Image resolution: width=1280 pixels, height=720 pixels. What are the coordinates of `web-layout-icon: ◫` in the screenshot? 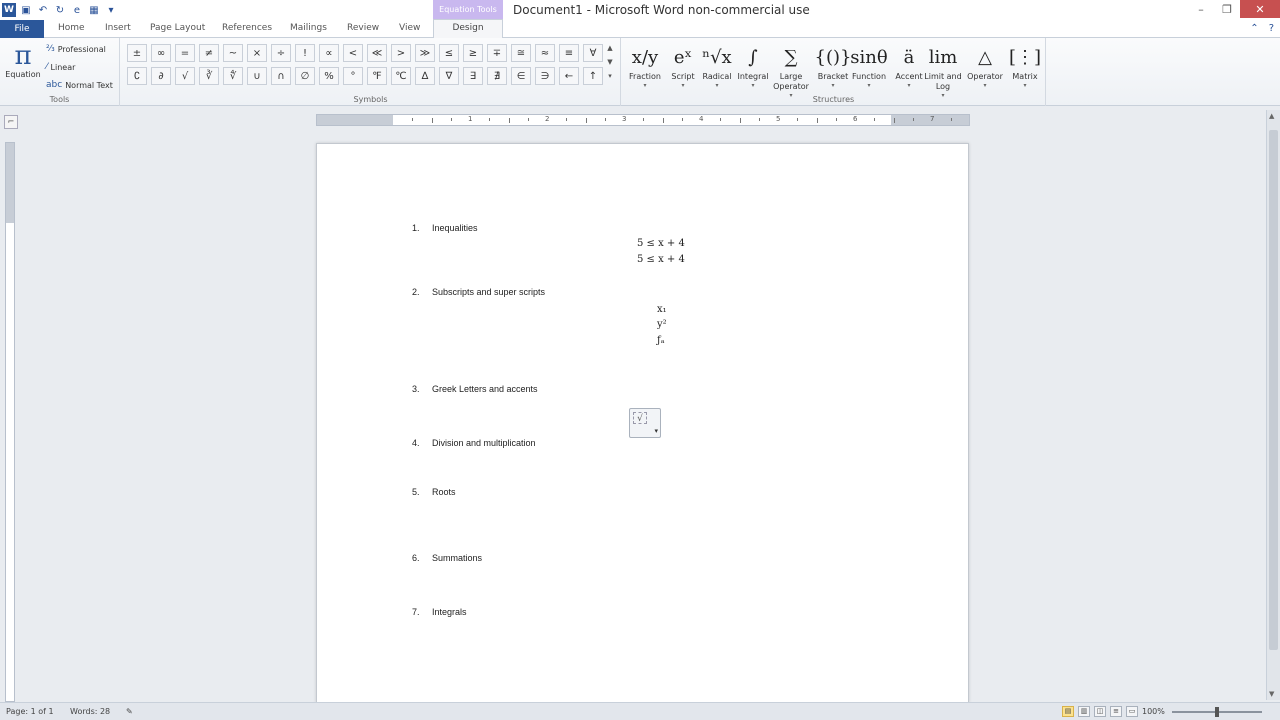 It's located at (1100, 711).